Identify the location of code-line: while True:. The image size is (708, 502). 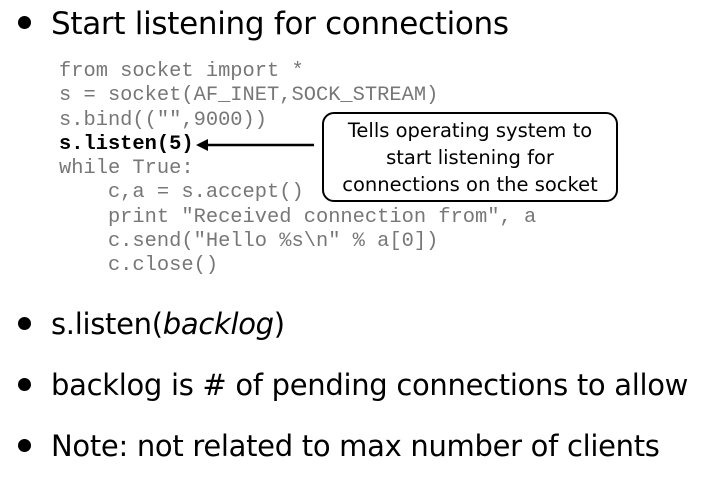
(126, 169).